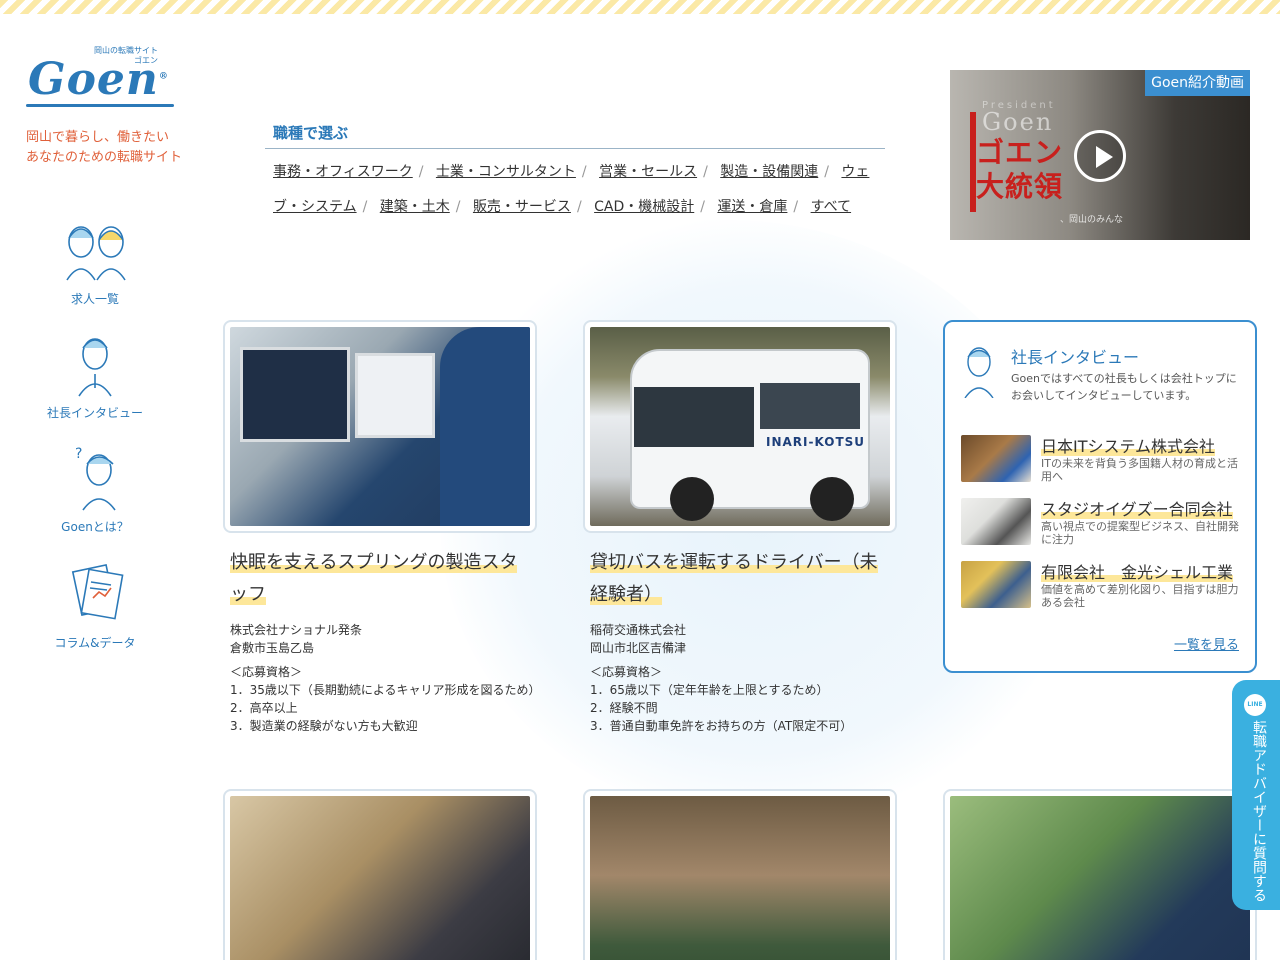 This screenshot has height=960, width=1280. Describe the element at coordinates (94, 413) in the screenshot. I see `side-nav-label: 社長インタビュー` at that location.